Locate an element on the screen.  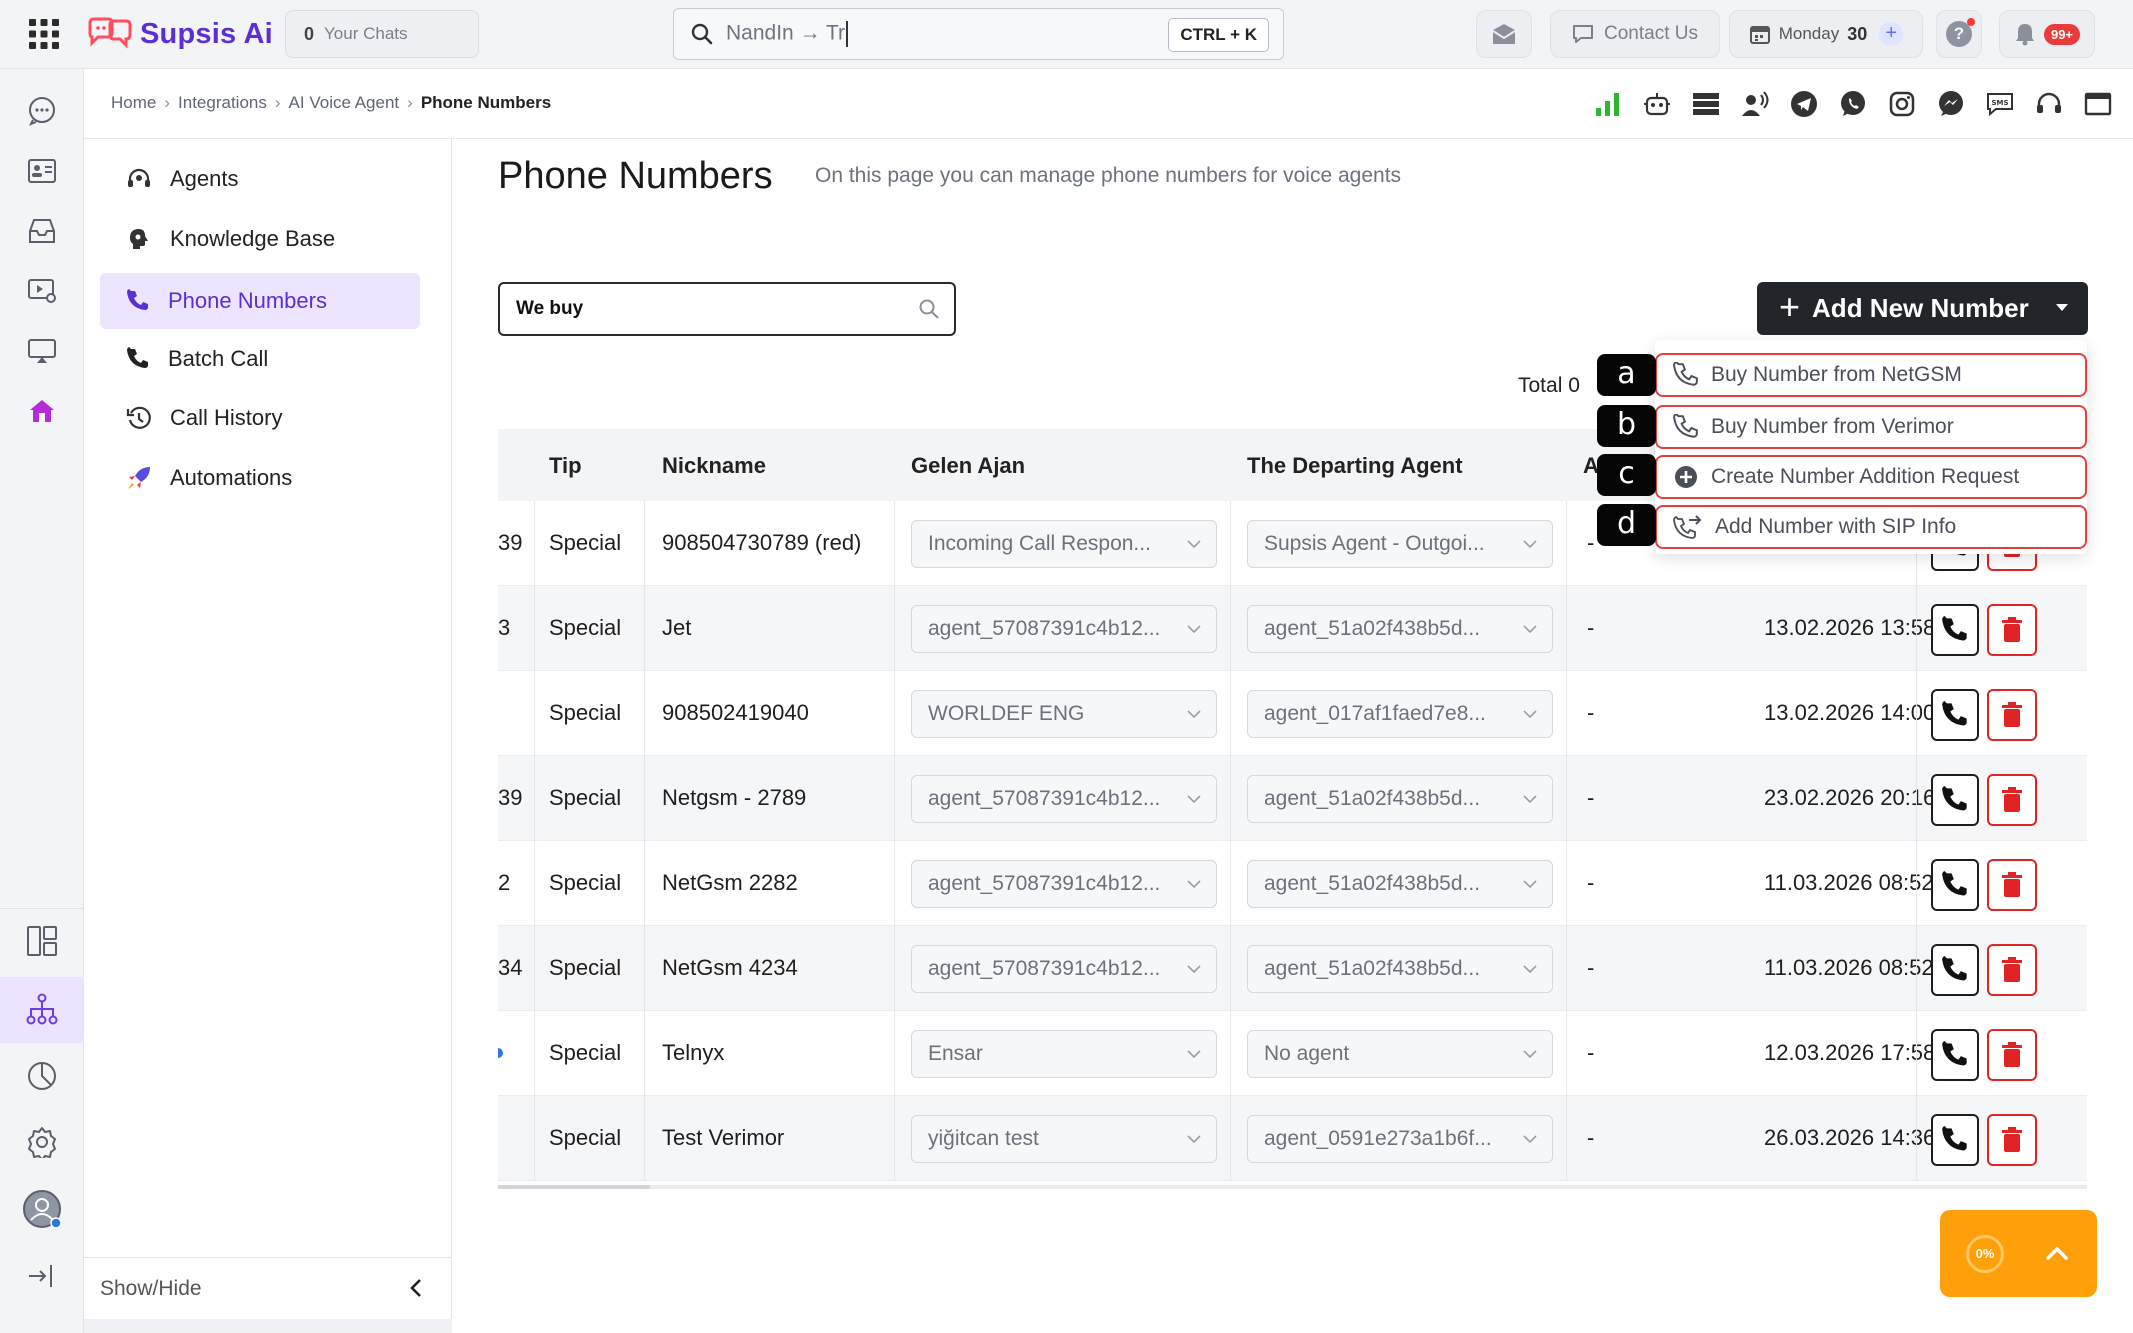
breadcrumb-ai-voice-agent: AI Voice Agent is located at coordinates (344, 103).